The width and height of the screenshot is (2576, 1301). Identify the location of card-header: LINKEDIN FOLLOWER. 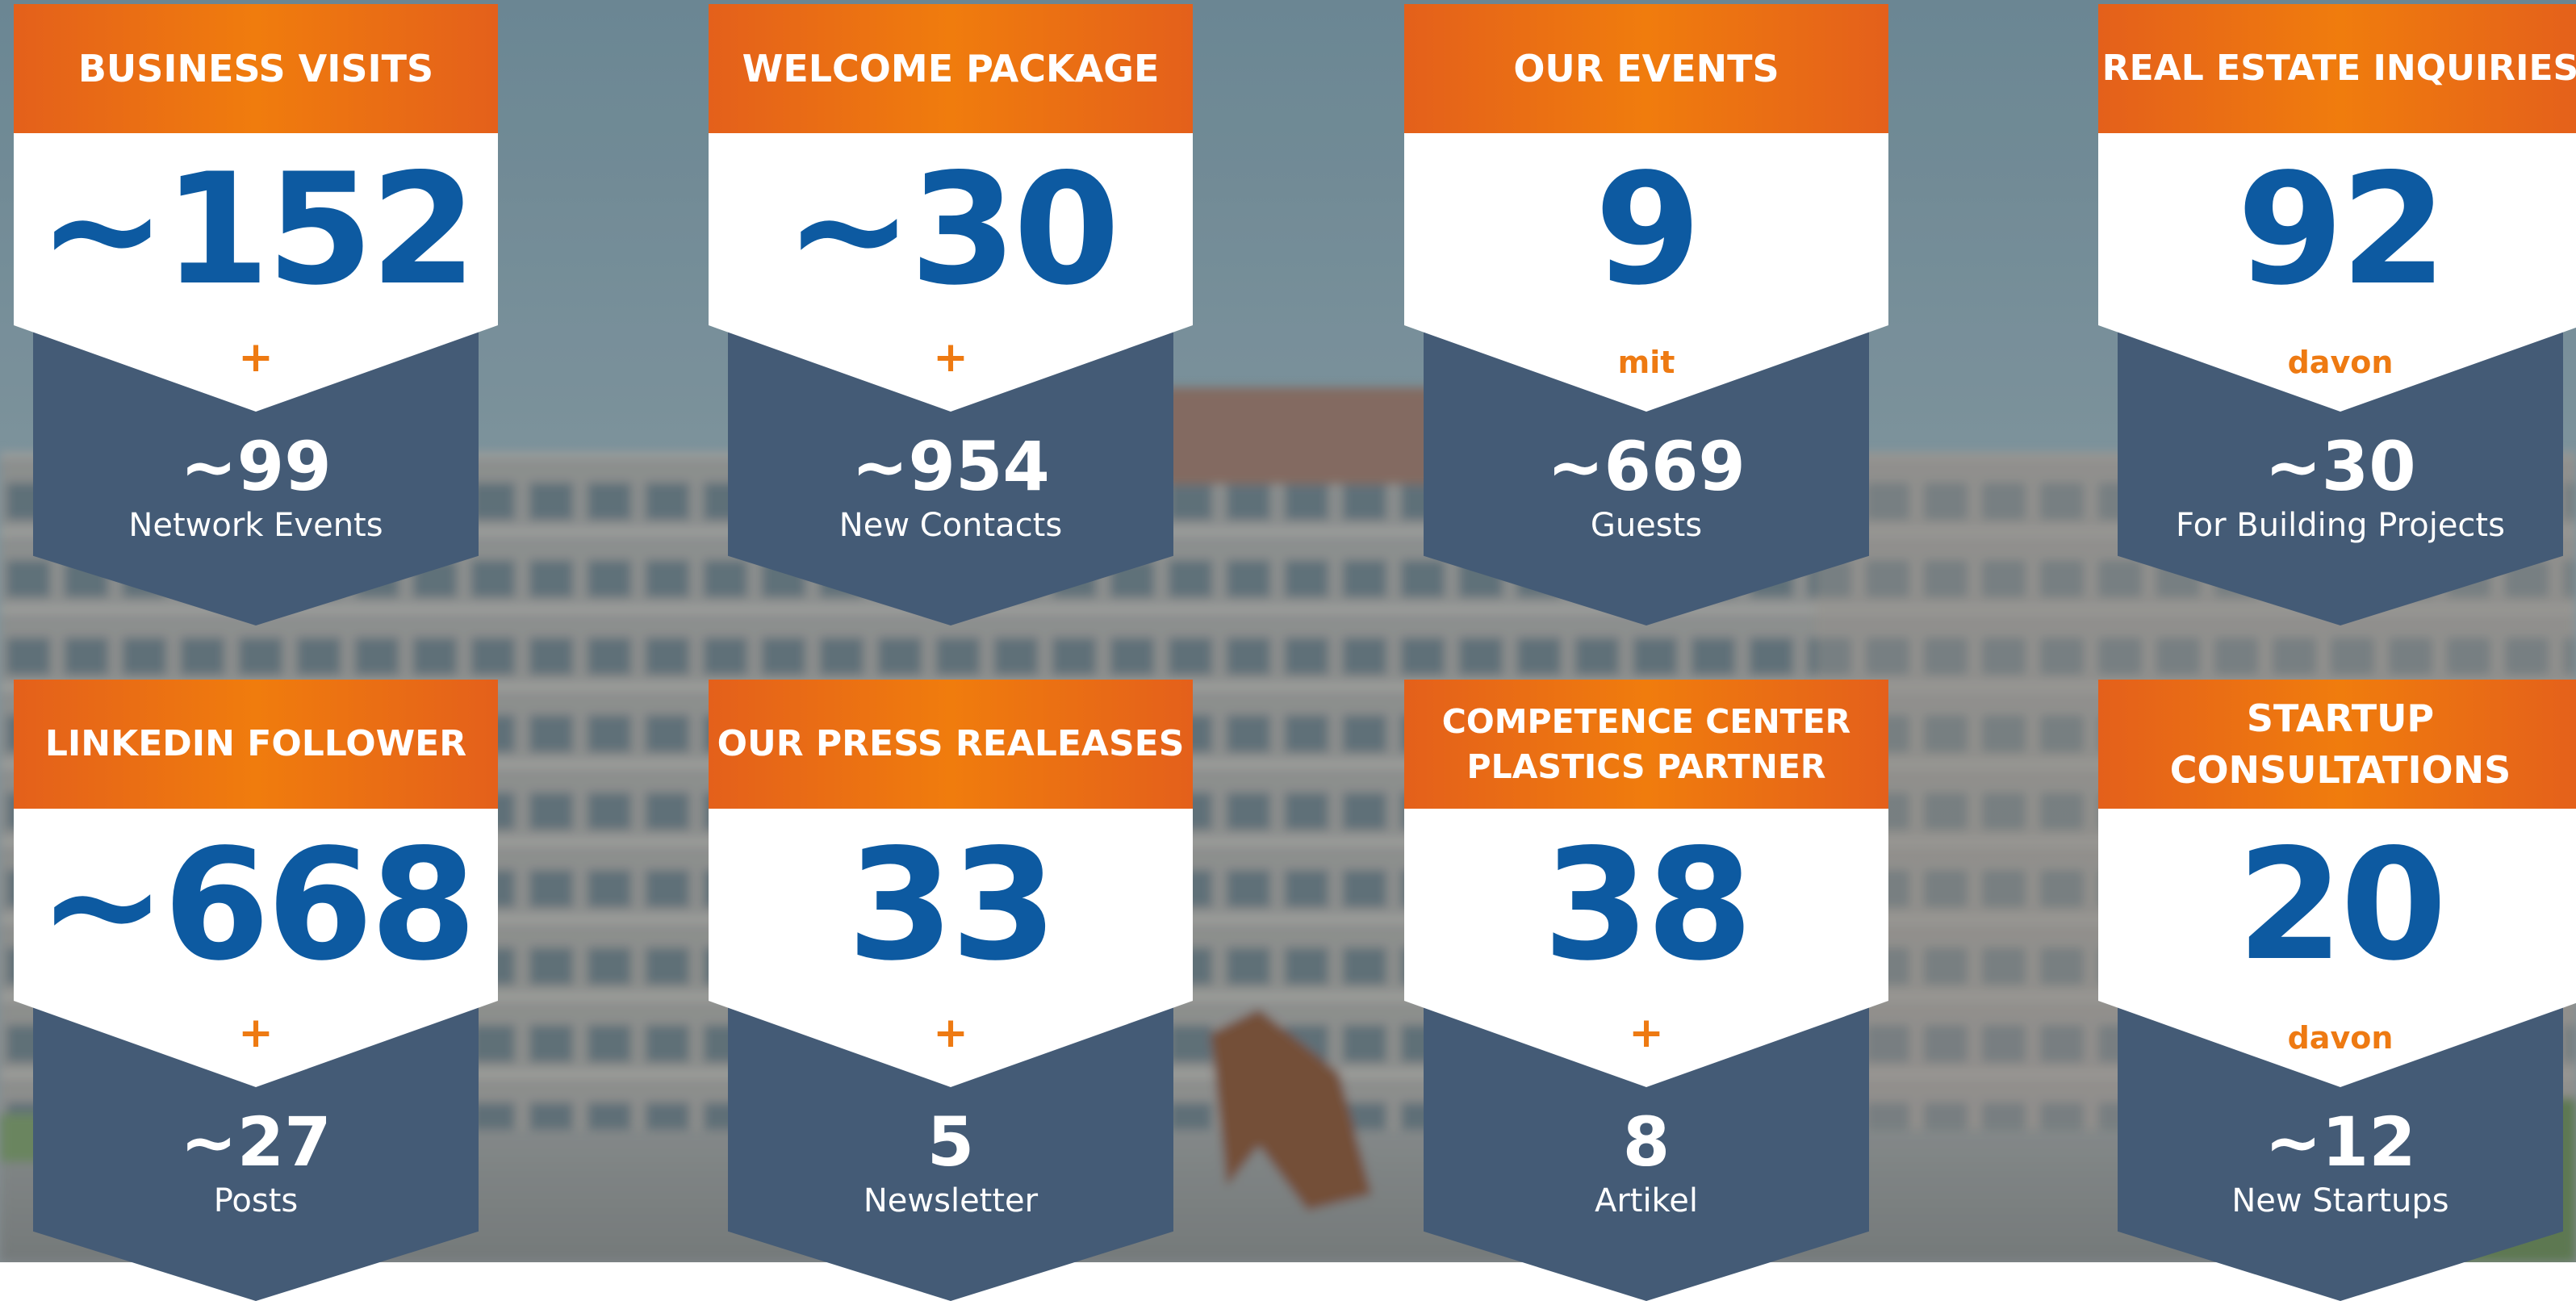
(256, 744).